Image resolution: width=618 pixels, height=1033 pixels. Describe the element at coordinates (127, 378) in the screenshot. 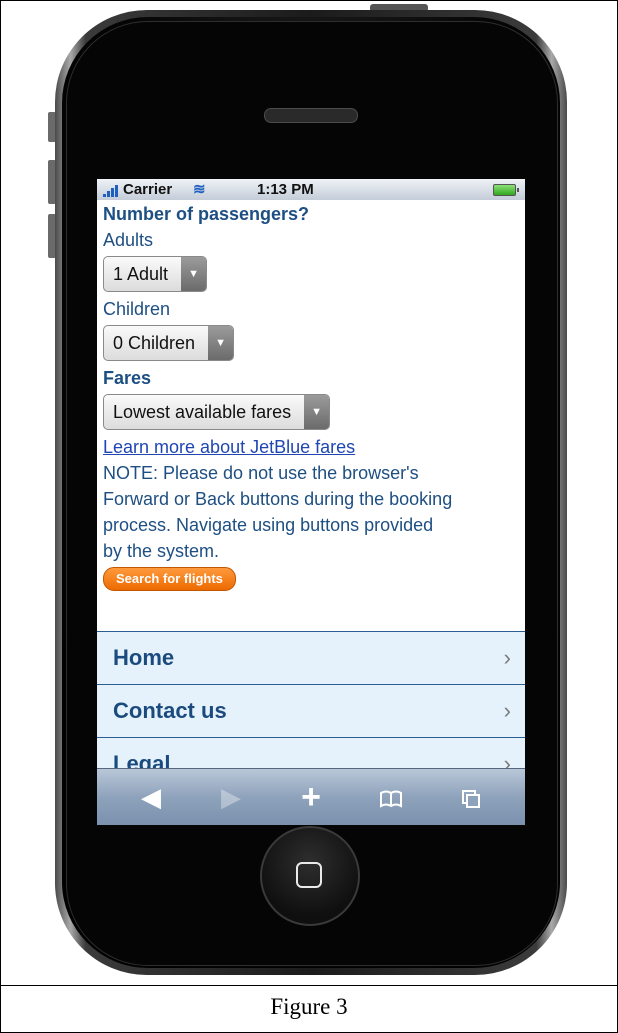

I see `fares-label: Fares` at that location.